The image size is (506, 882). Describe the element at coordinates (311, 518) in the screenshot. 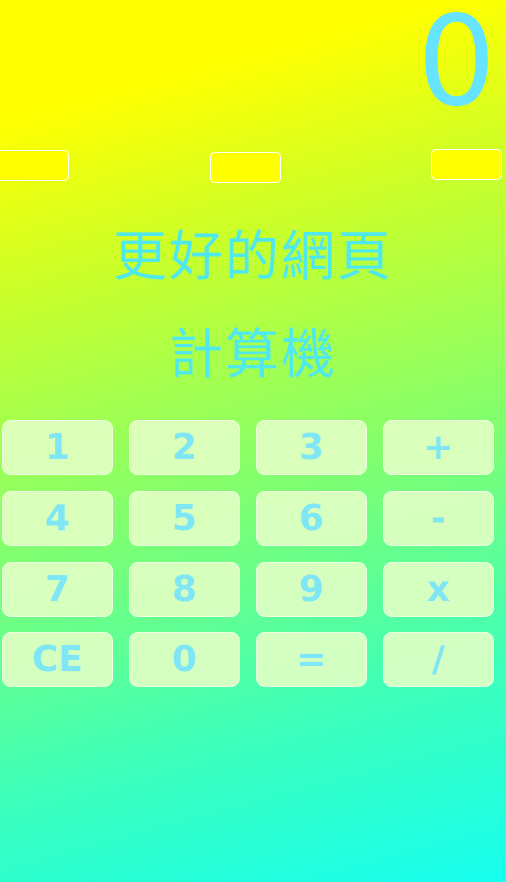

I see `key-6: 6` at that location.